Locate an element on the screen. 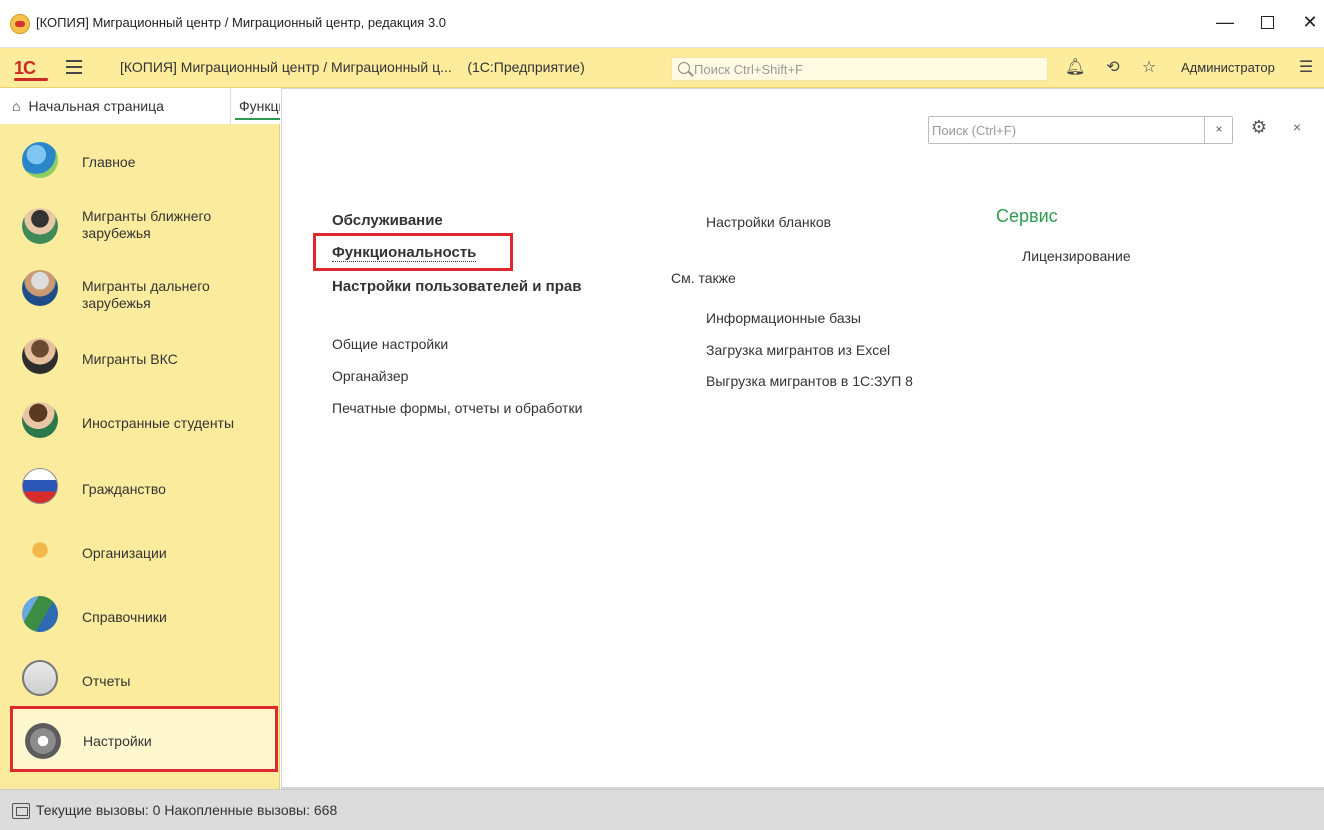  migrant-near-icon is located at coordinates (40, 226).